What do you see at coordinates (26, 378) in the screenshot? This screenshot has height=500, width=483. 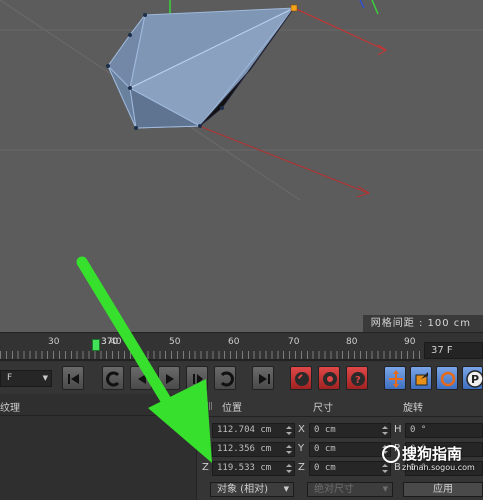 I see `frame-unit-select: F ▼` at bounding box center [26, 378].